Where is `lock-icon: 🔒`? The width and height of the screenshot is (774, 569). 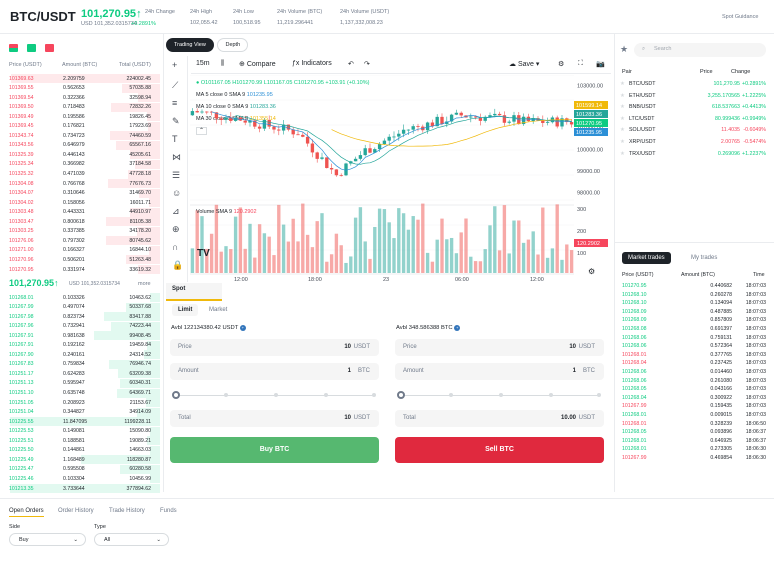
lock-icon: 🔒 is located at coordinates (177, 265).